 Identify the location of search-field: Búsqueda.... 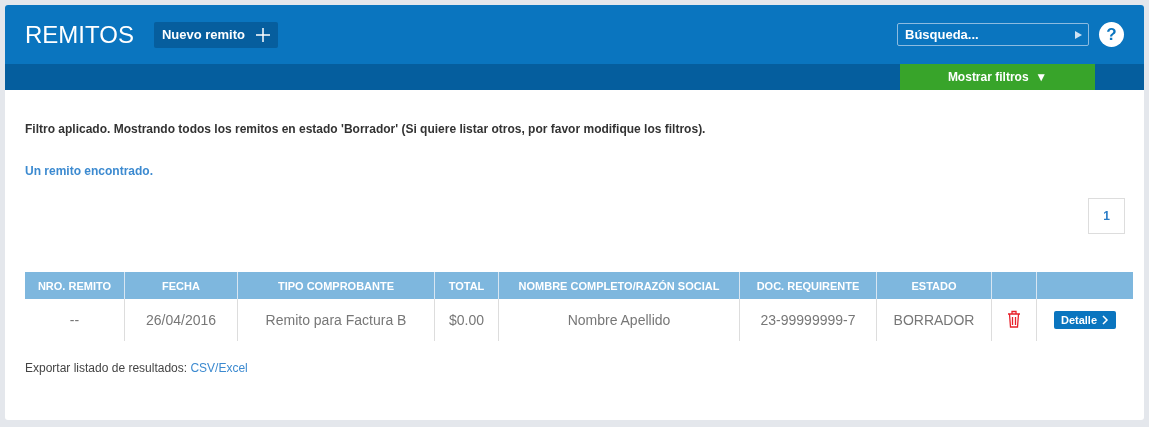
(993, 34).